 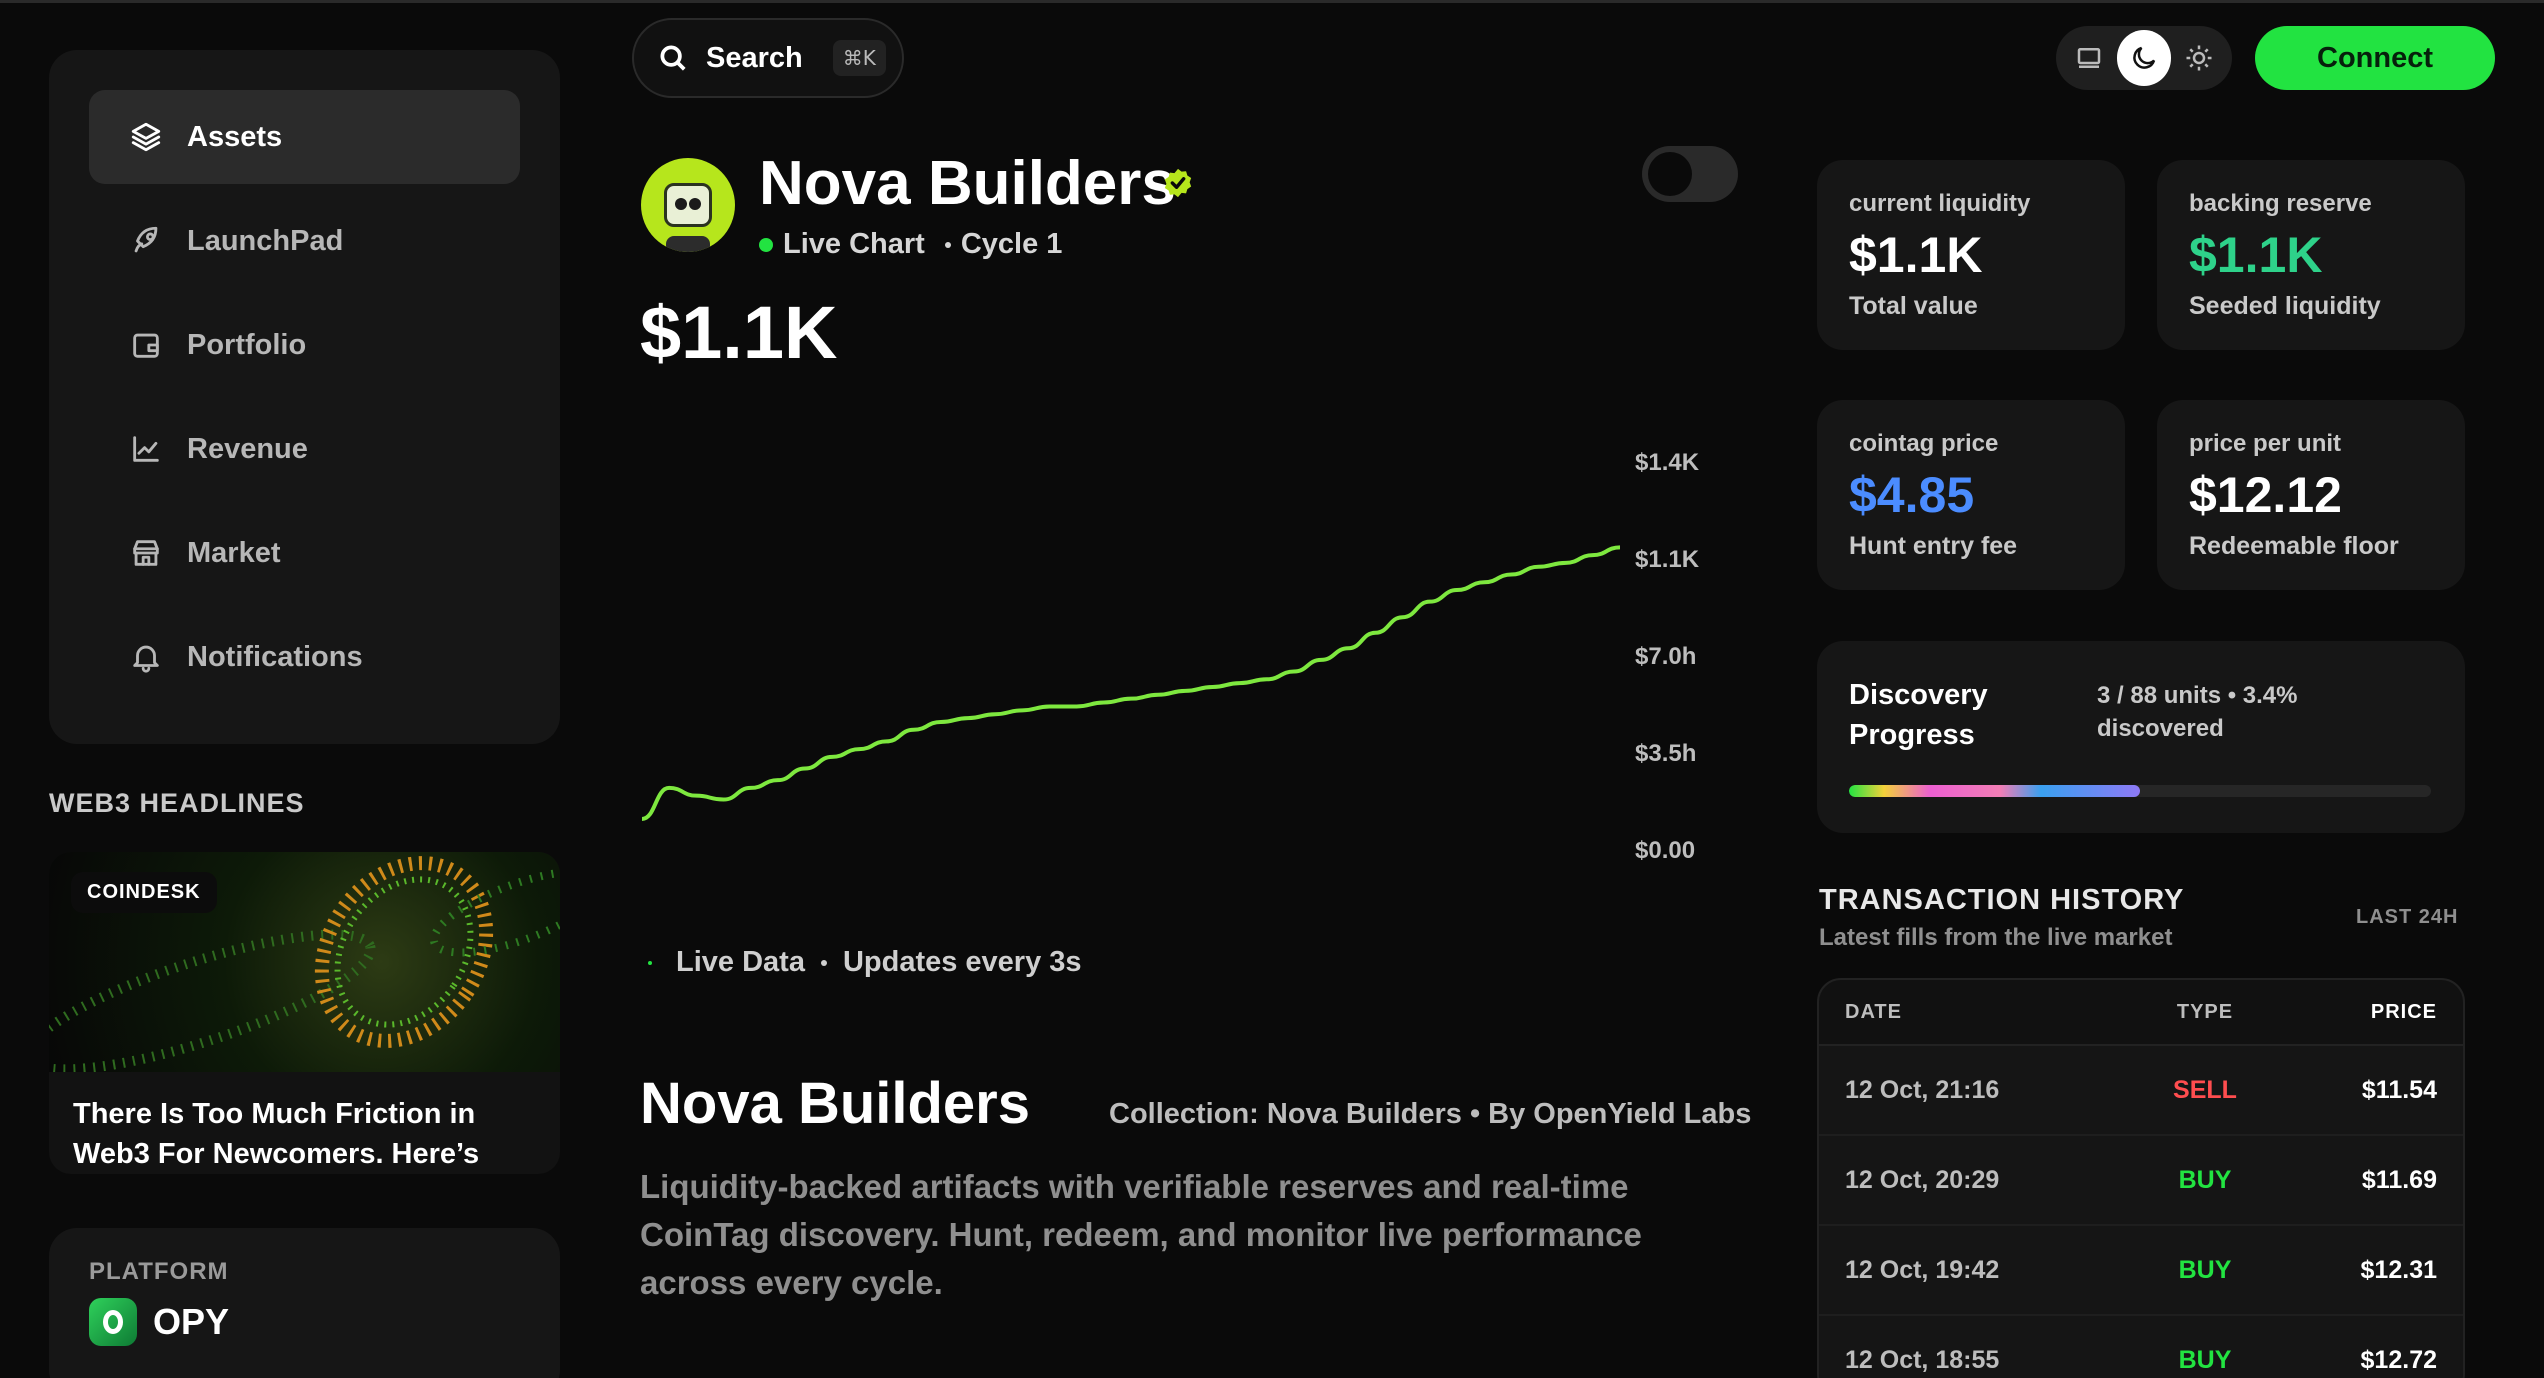 I want to click on view-toggle, so click(x=1690, y=174).